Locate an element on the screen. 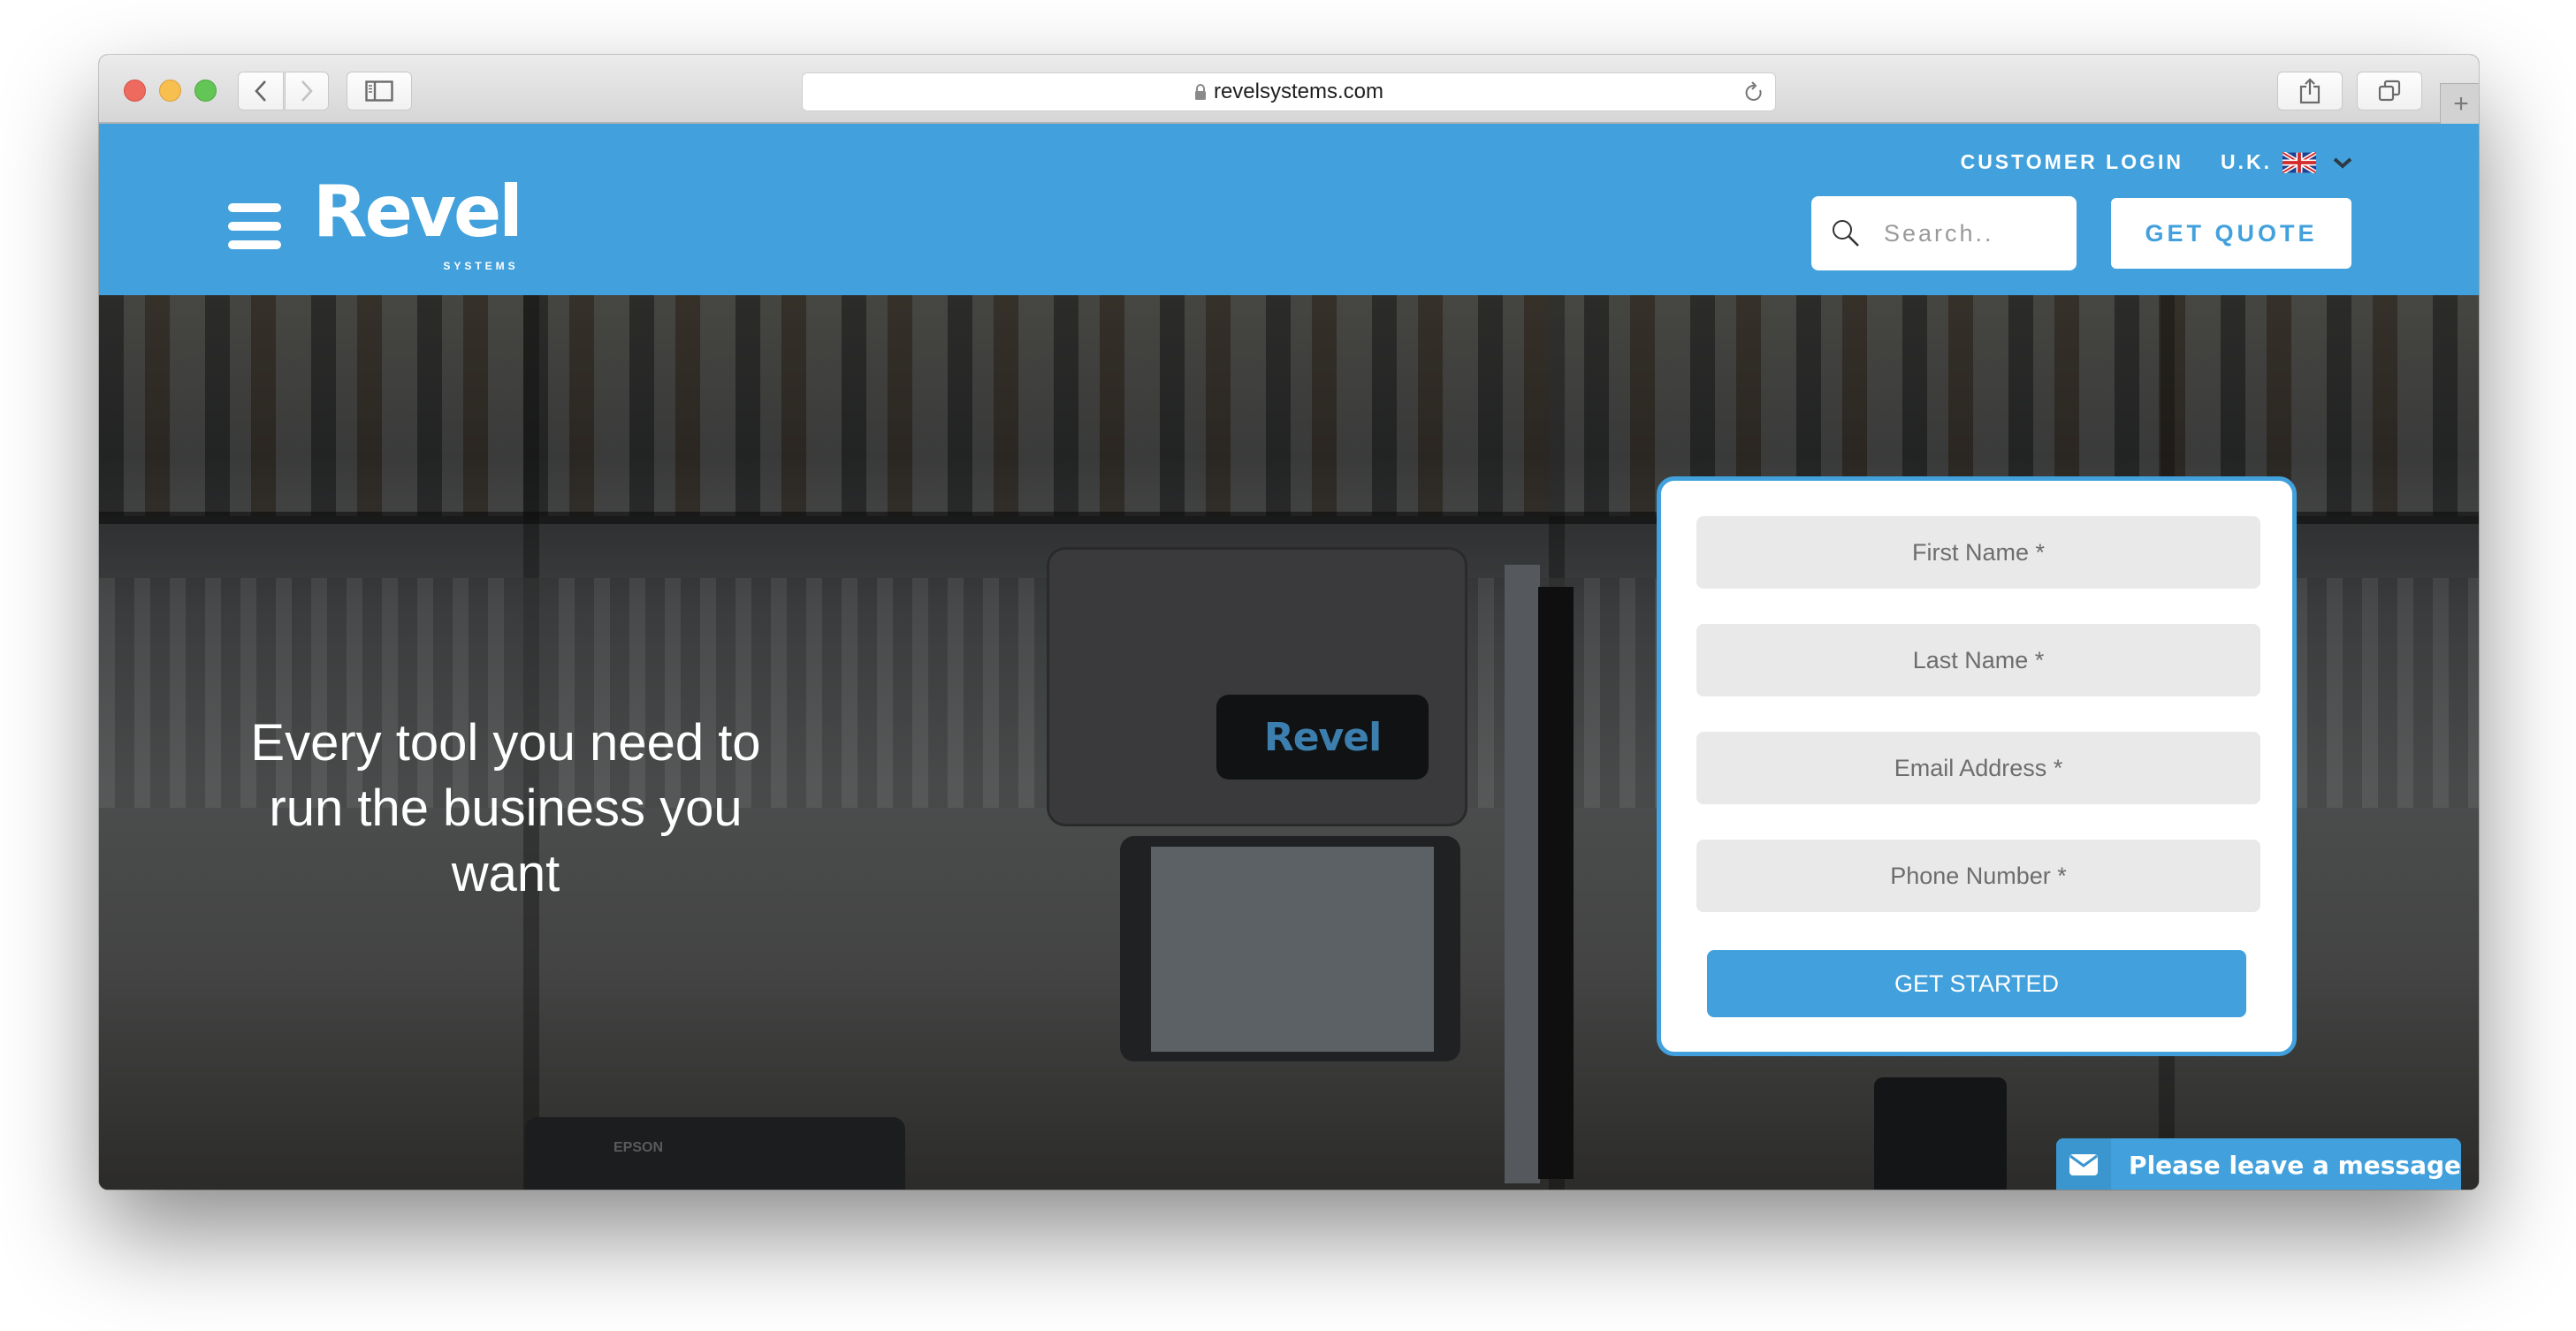 The image size is (2576, 1331). chevron-right-icon is located at coordinates (307, 91).